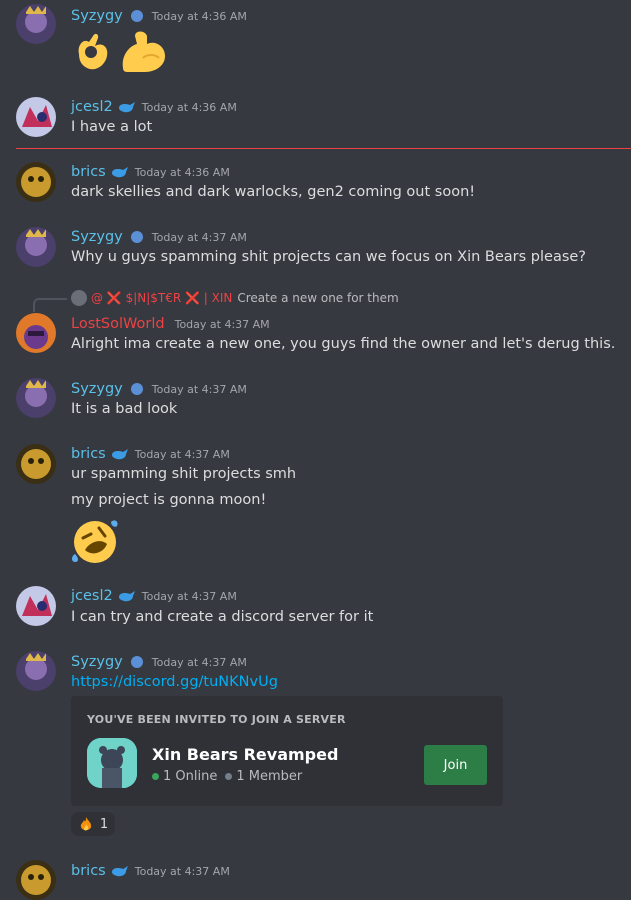  I want to click on server-name: Xin Bears Revamped, so click(245, 754).